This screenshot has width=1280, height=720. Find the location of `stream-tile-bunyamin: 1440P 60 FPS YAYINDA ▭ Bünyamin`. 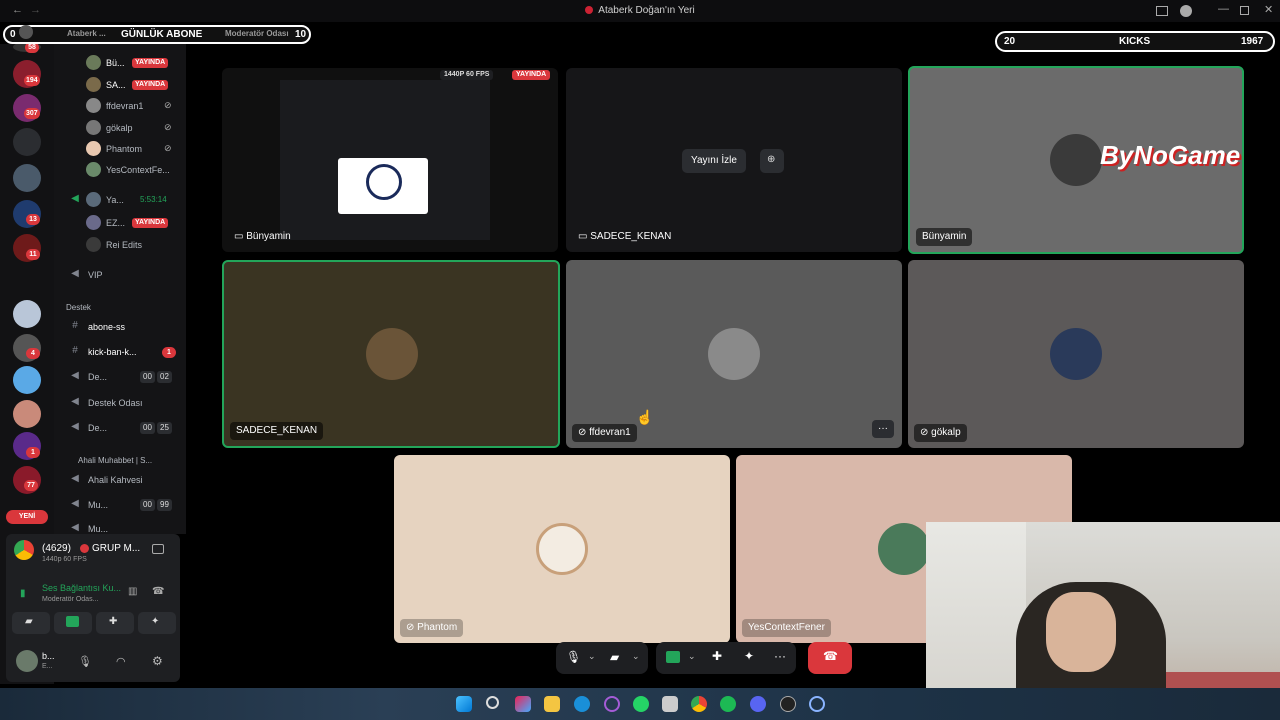

stream-tile-bunyamin: 1440P 60 FPS YAYINDA ▭ Bünyamin is located at coordinates (390, 160).